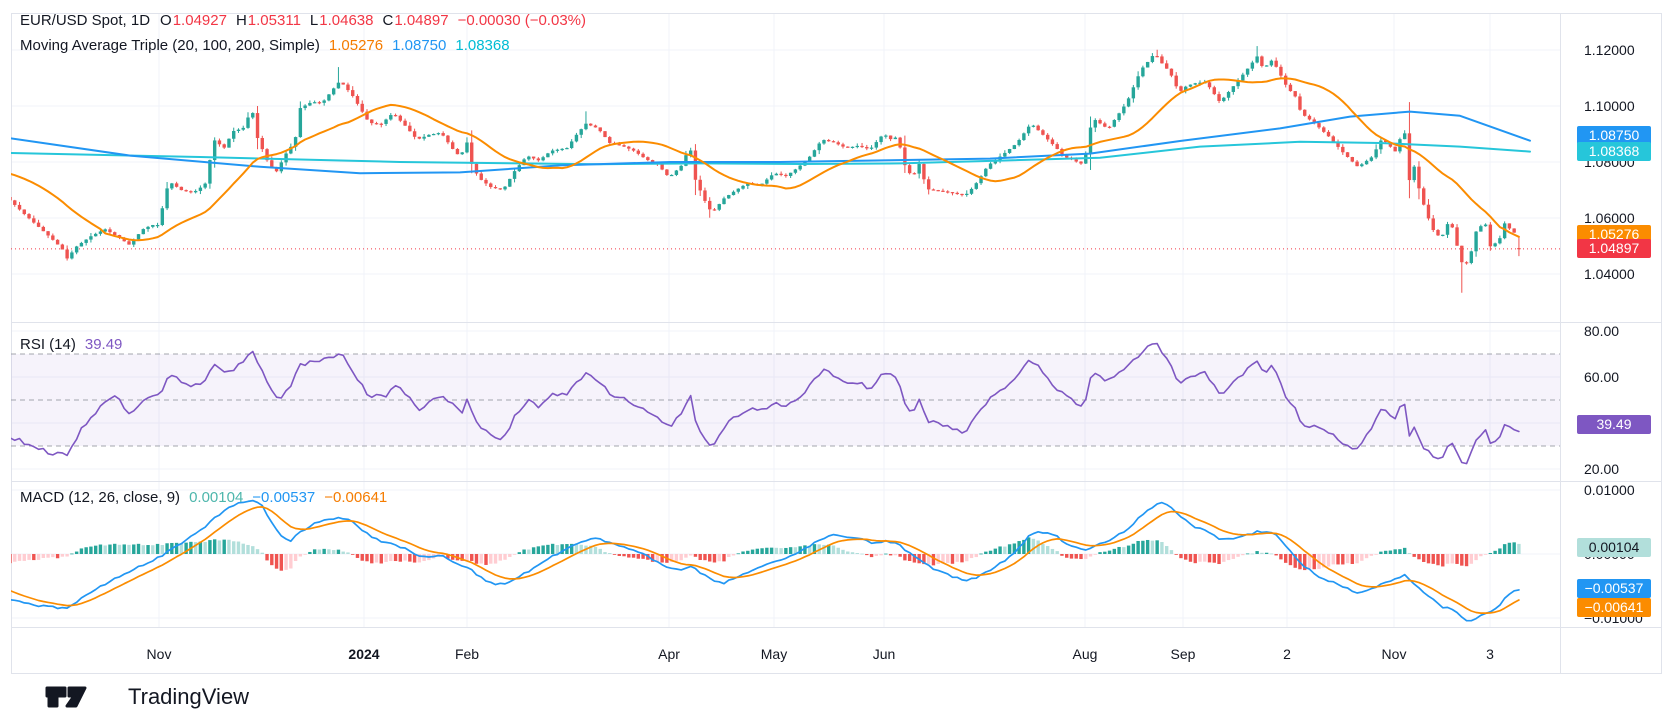 This screenshot has height=718, width=1674. I want to click on legend-segment: −0.00030 (−0.03%), so click(521, 20).